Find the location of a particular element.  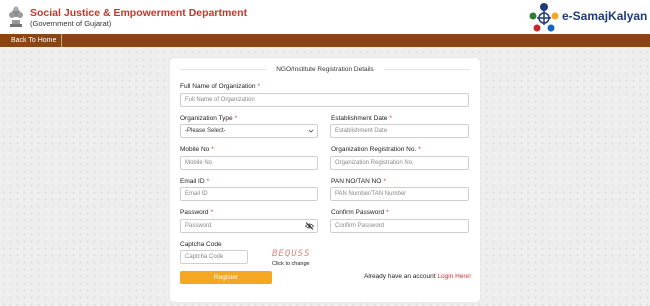

register-button: Register is located at coordinates (226, 277).